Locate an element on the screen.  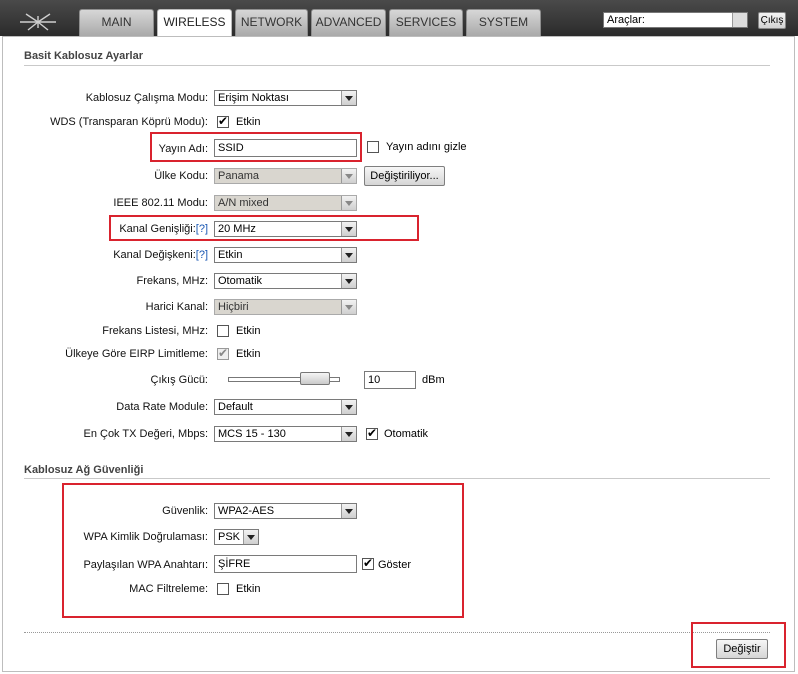
frequency-select: Otomatik is located at coordinates (285, 281).